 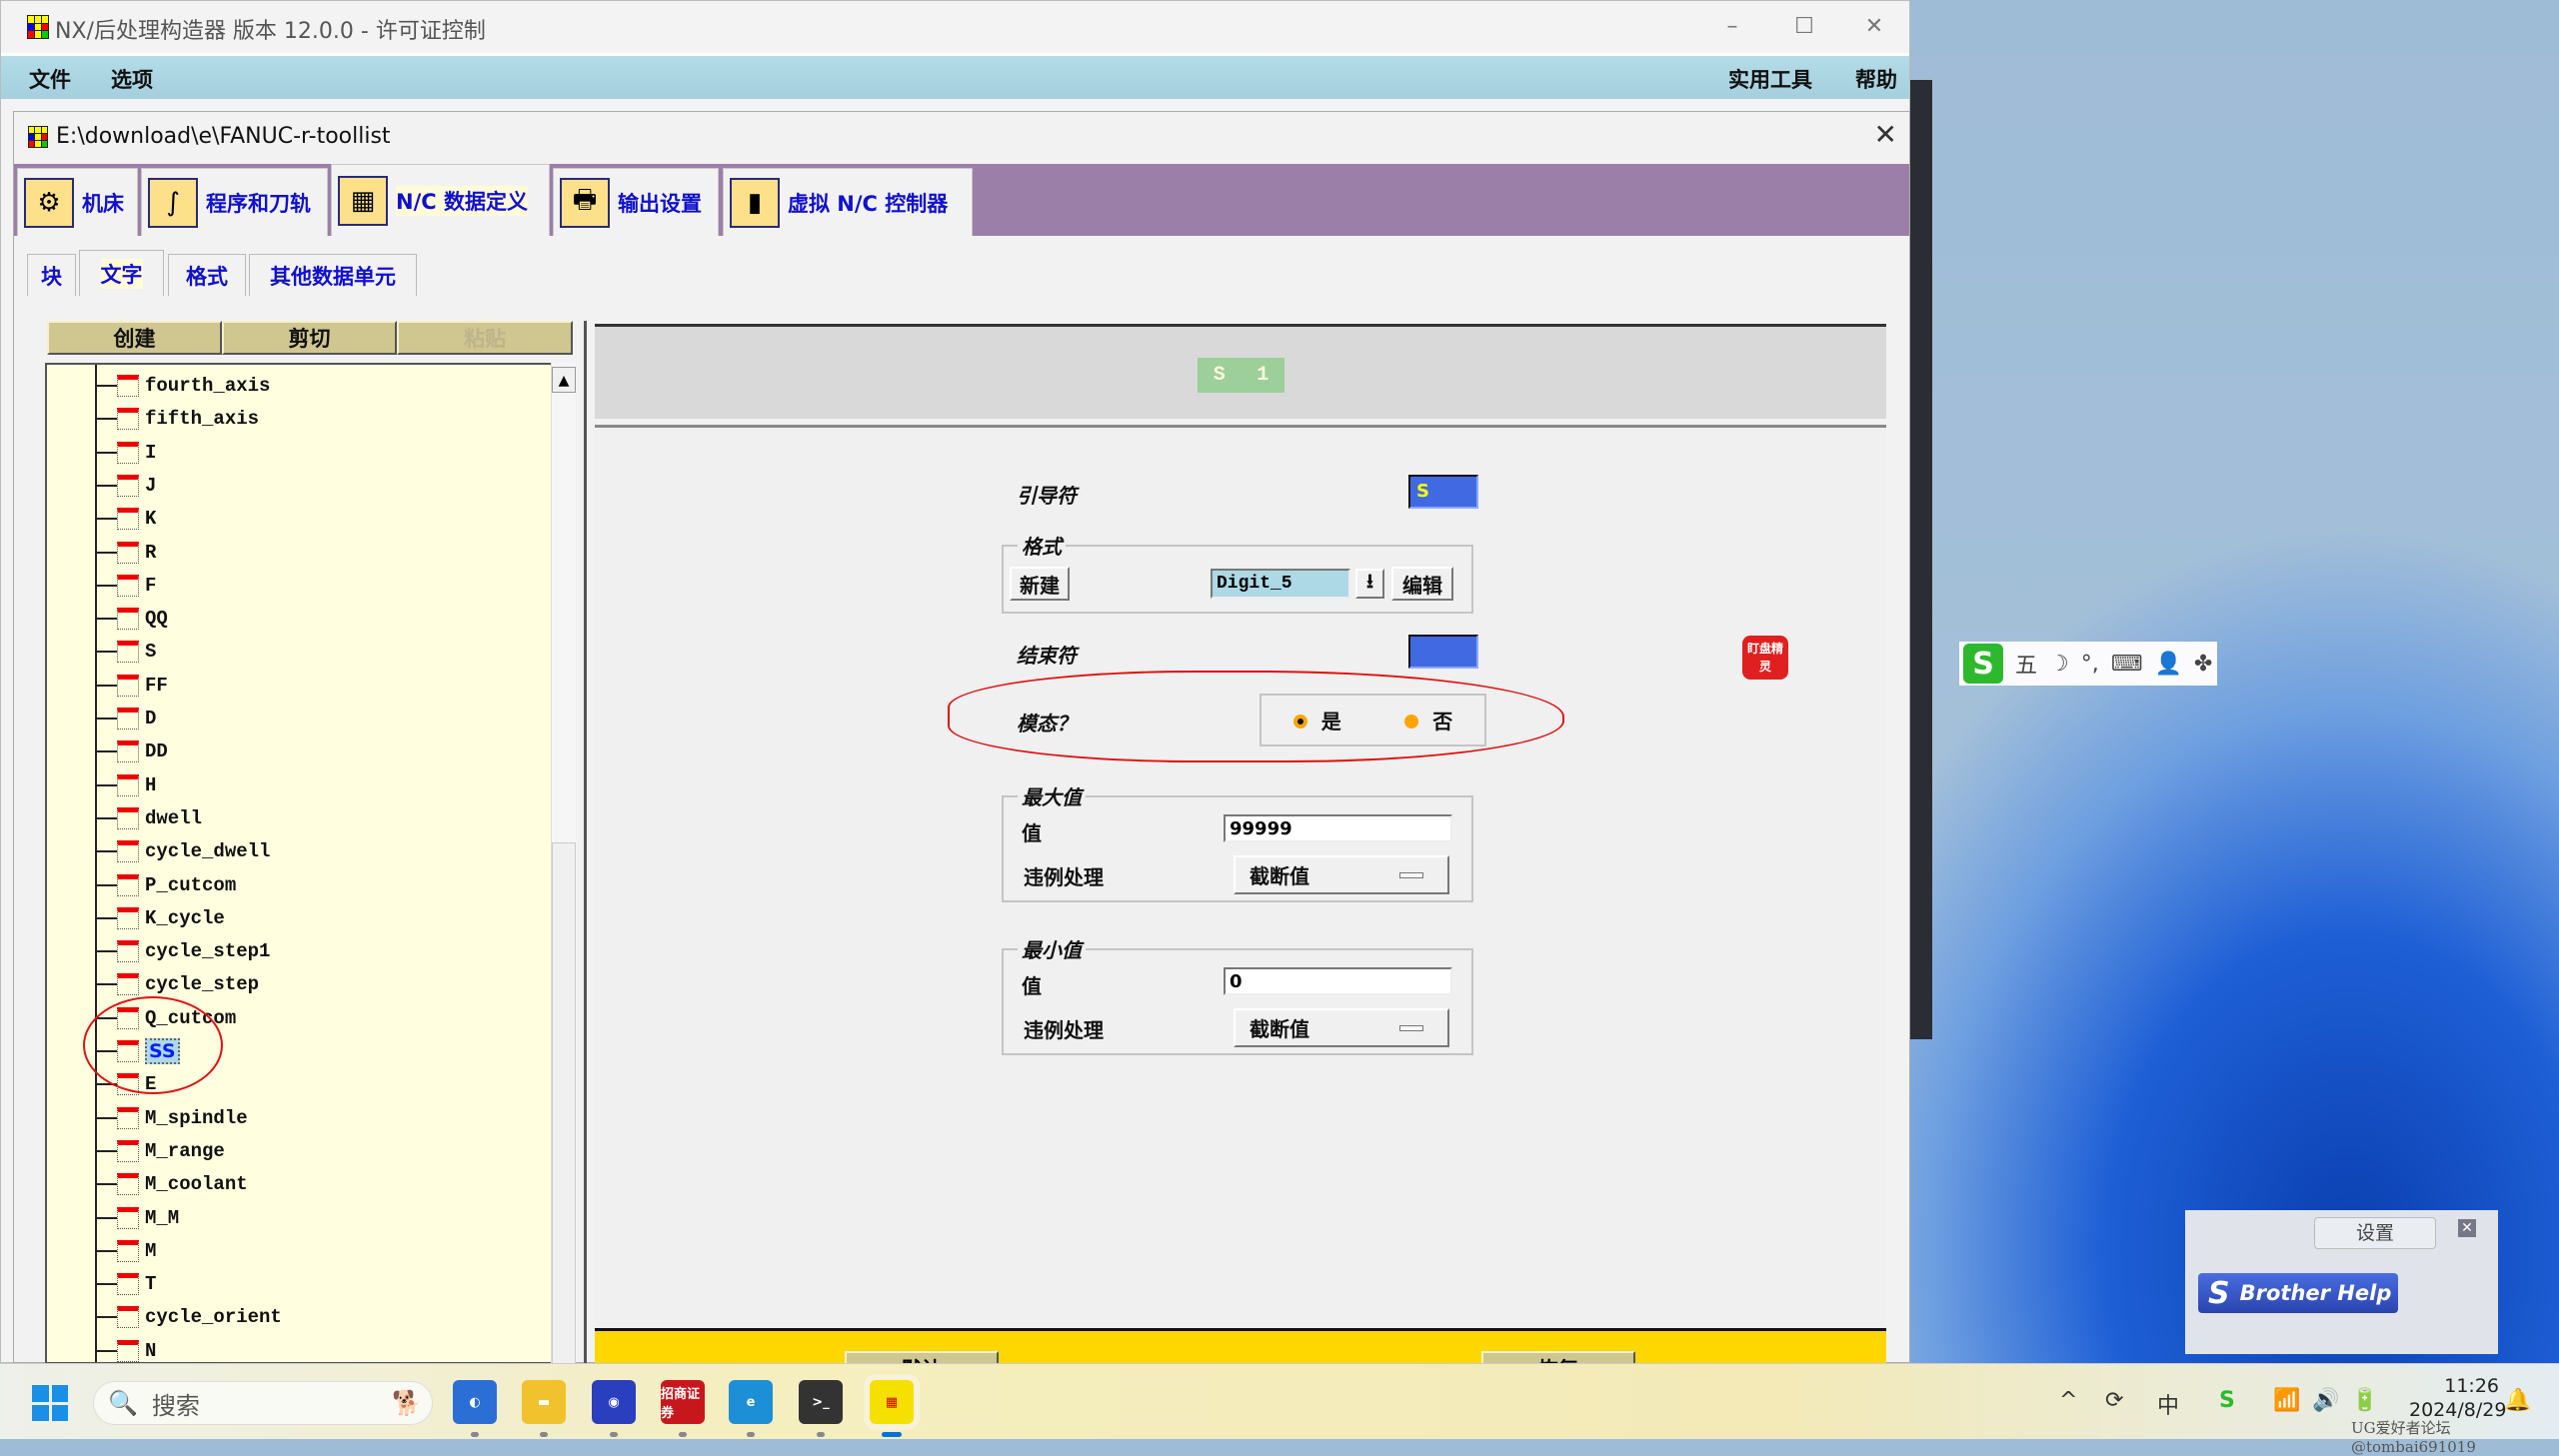 What do you see at coordinates (1804, 27) in the screenshot?
I see `maximize-button: ☐` at bounding box center [1804, 27].